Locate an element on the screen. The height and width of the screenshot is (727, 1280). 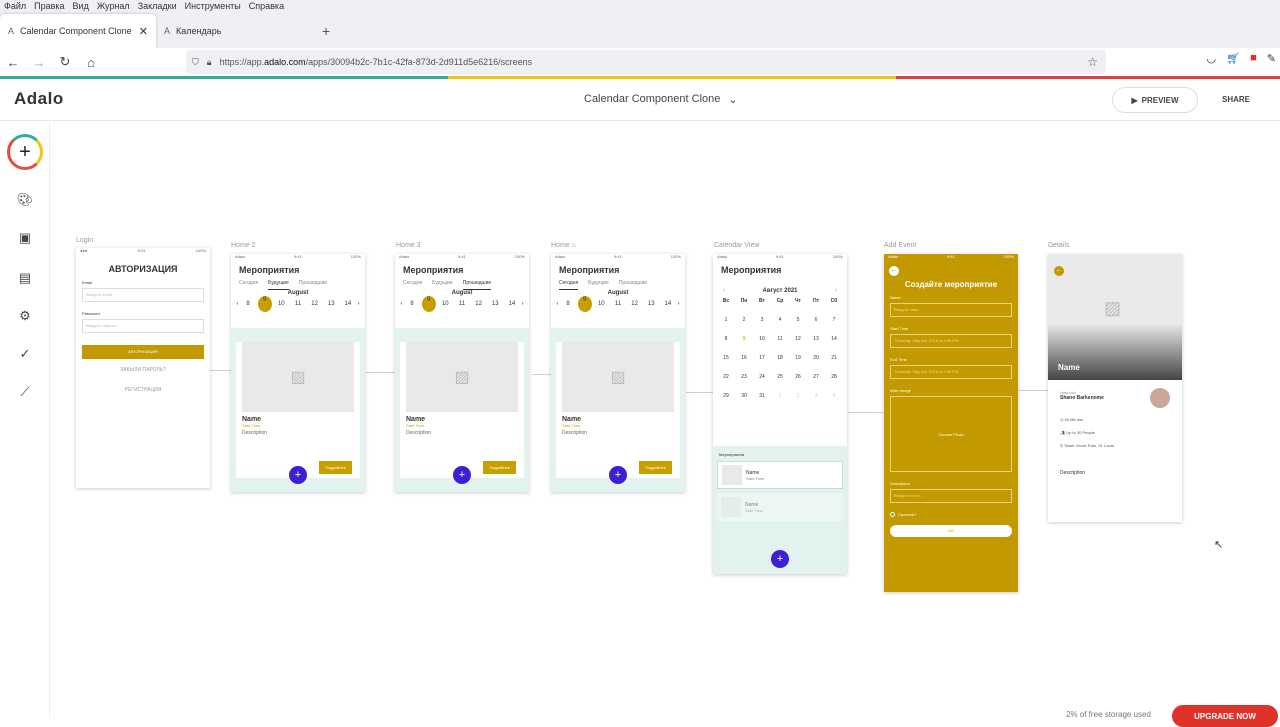
end-time-field: Thursday, May 4th, 2018 at 4:50 PM is located at coordinates (951, 372).